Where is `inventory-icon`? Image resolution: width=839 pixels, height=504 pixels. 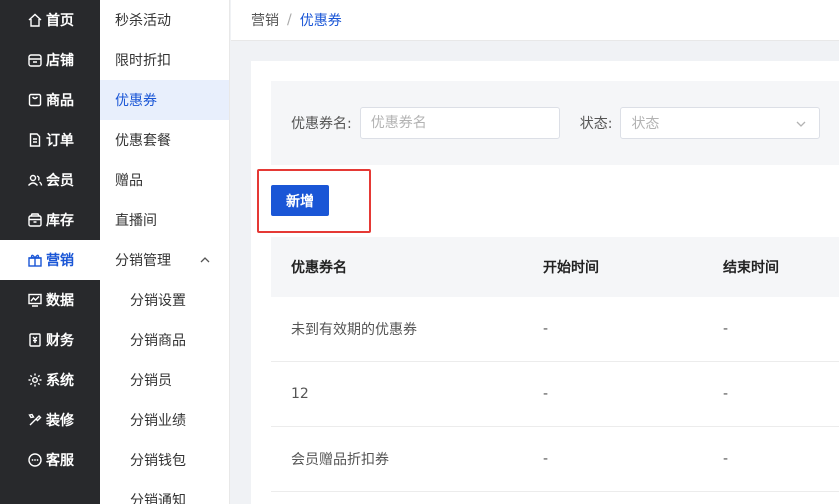
inventory-icon is located at coordinates (35, 220).